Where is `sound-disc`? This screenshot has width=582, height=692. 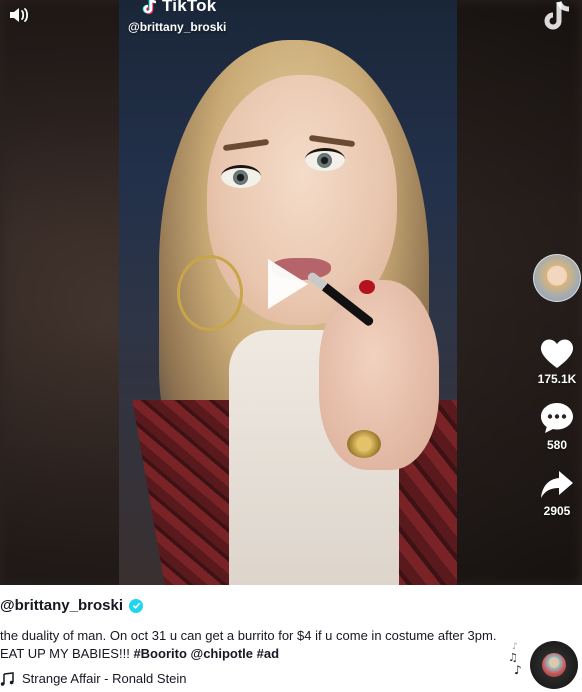
sound-disc is located at coordinates (554, 665).